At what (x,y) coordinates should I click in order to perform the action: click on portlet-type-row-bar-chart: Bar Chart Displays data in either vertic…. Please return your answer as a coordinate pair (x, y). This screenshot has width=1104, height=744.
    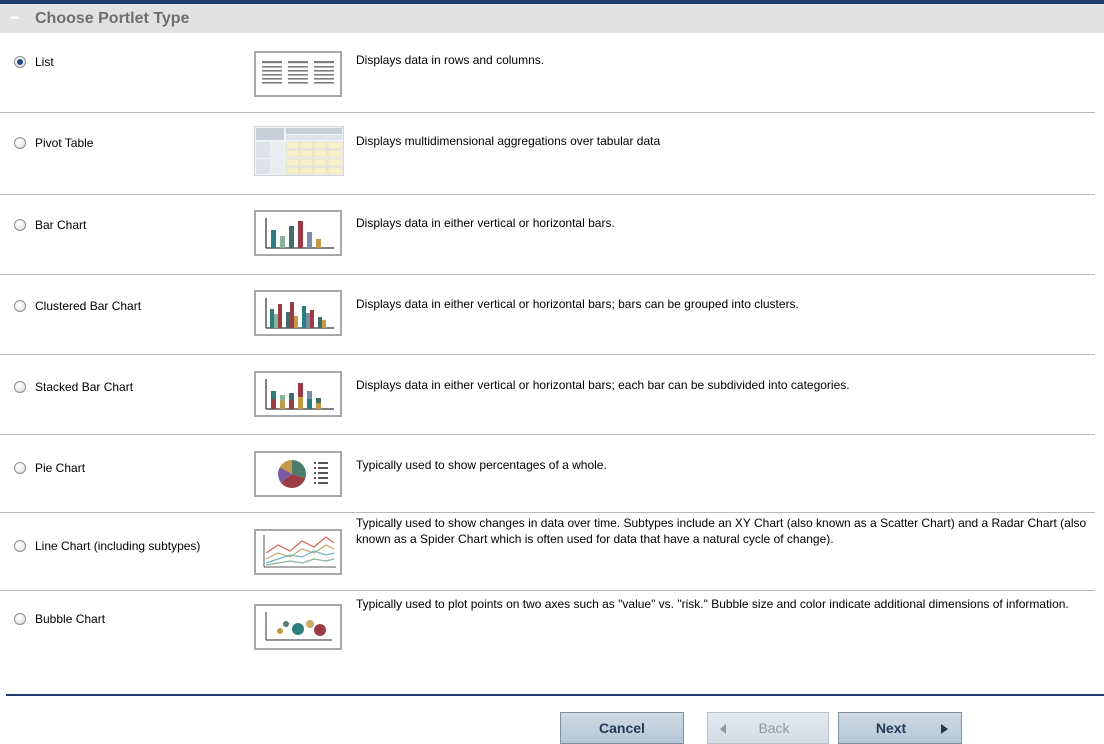
    Looking at the image, I should click on (547, 235).